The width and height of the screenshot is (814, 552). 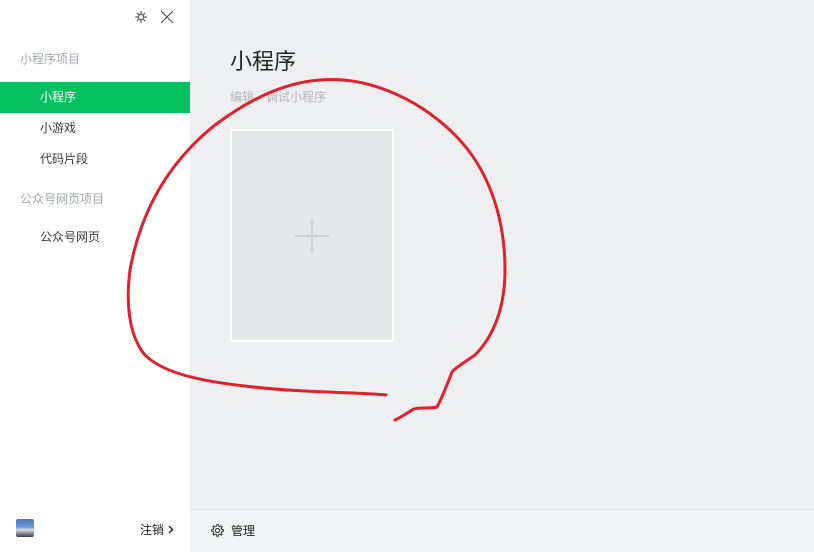 What do you see at coordinates (154, 17) in the screenshot?
I see `window-controls` at bounding box center [154, 17].